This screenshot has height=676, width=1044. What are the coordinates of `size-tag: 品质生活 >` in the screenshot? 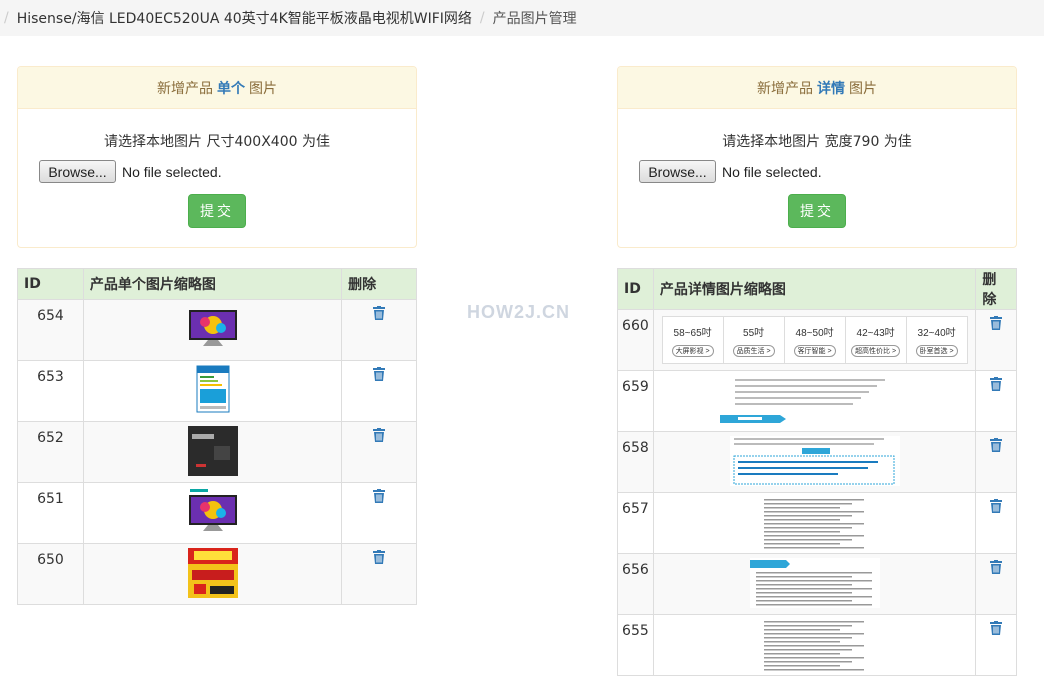 It's located at (753, 350).